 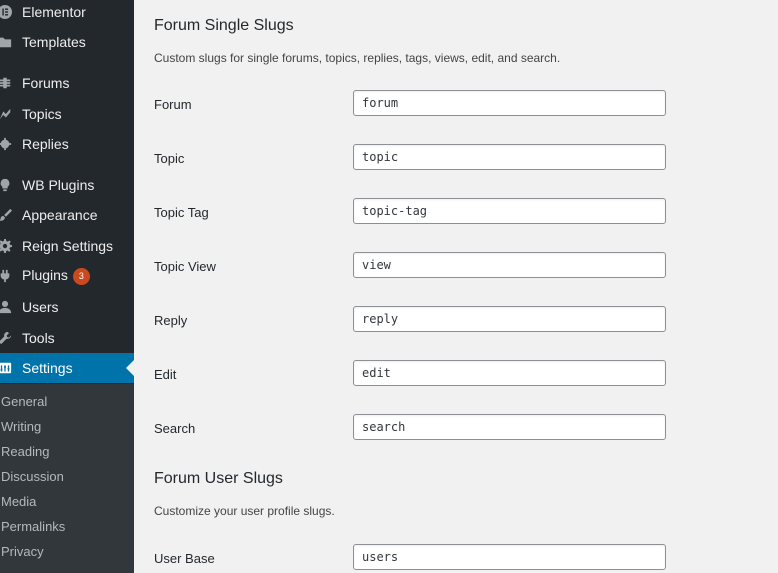 What do you see at coordinates (173, 104) in the screenshot?
I see `field-label-forum: Forum` at bounding box center [173, 104].